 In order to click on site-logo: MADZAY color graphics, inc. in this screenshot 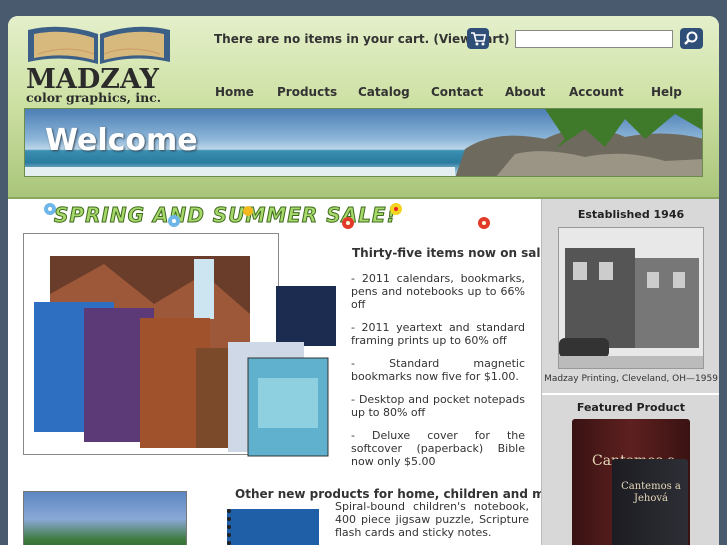, I will do `click(99, 64)`.